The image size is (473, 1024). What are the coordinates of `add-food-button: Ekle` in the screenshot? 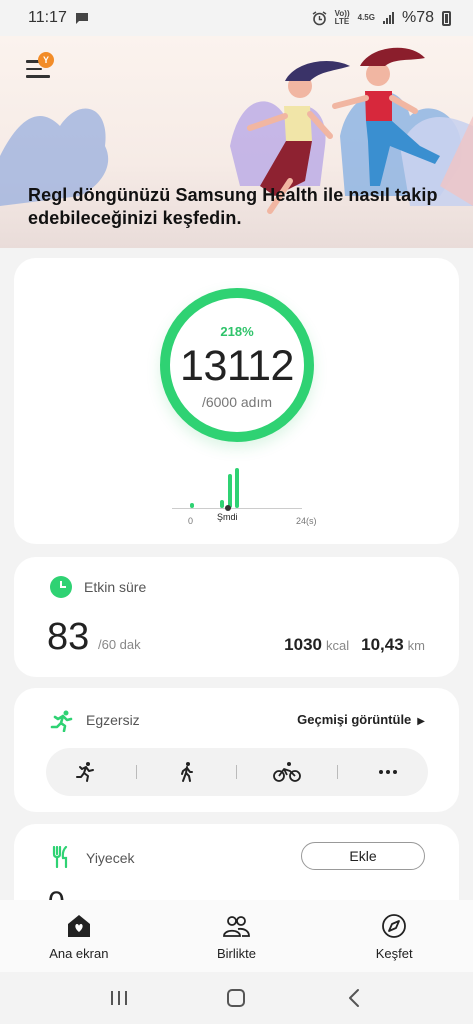 It's located at (363, 856).